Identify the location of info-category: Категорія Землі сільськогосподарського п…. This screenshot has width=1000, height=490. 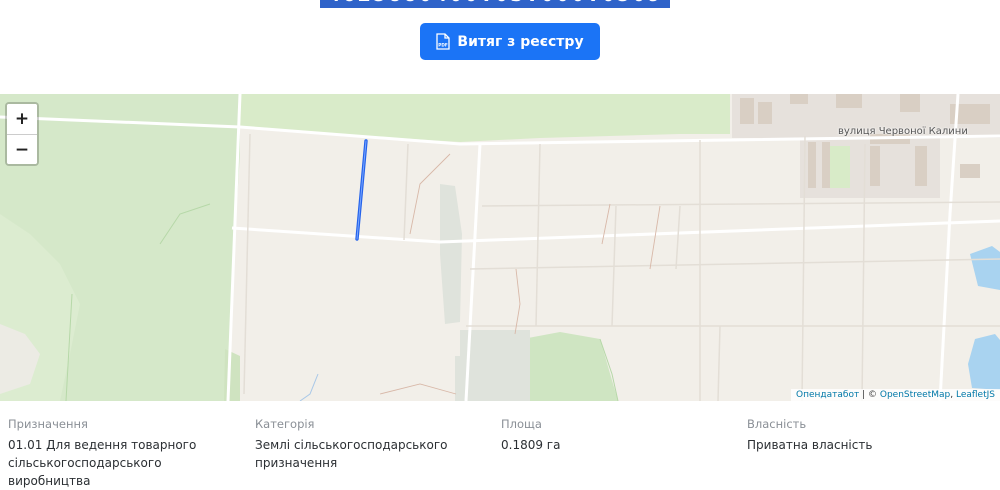
(372, 444).